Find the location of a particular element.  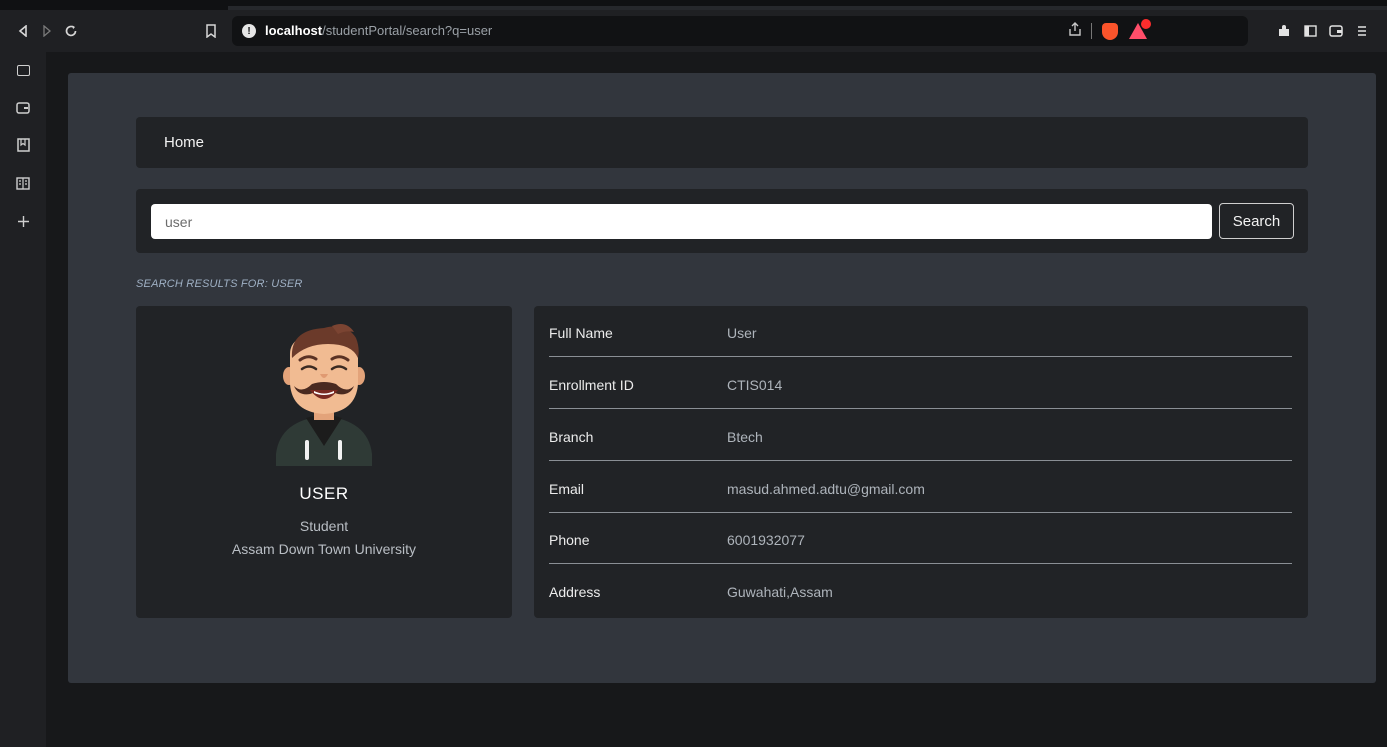

home-link: Home is located at coordinates (184, 142).